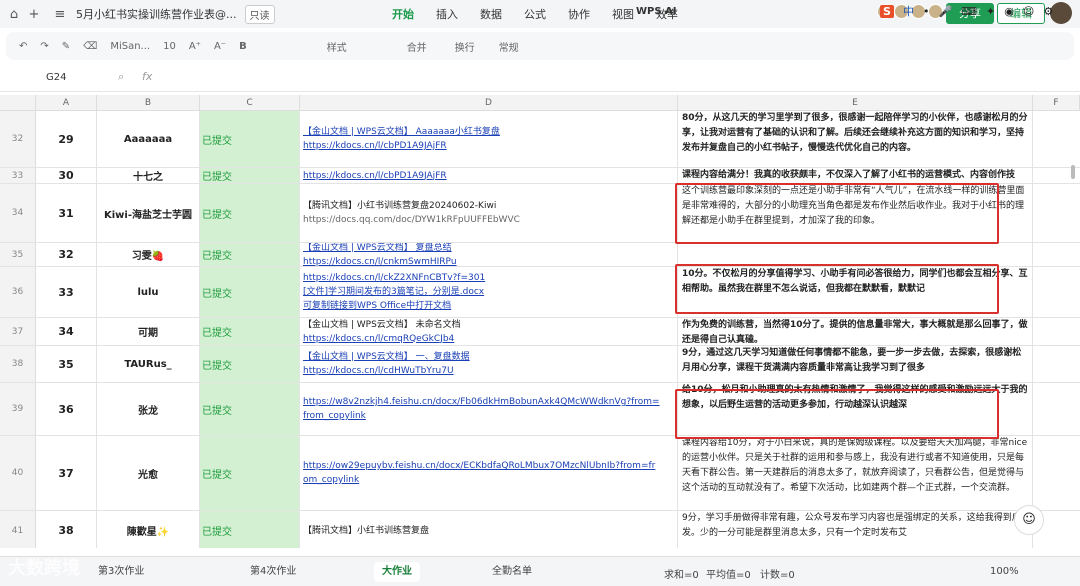 This screenshot has height=586, width=1080. Describe the element at coordinates (512, 572) in the screenshot. I see `sheet-tab: 全勤名单` at that location.